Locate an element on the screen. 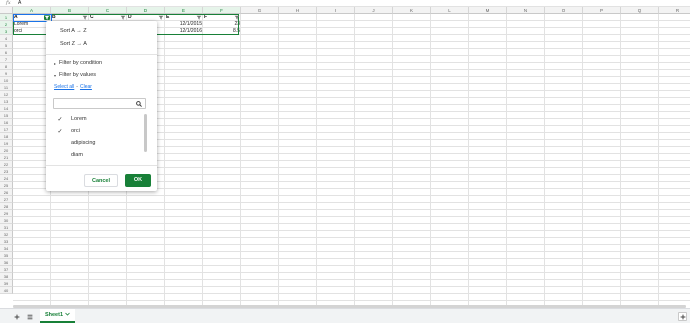 This screenshot has height=323, width=690. row-header-30: 30 is located at coordinates (6, 220).